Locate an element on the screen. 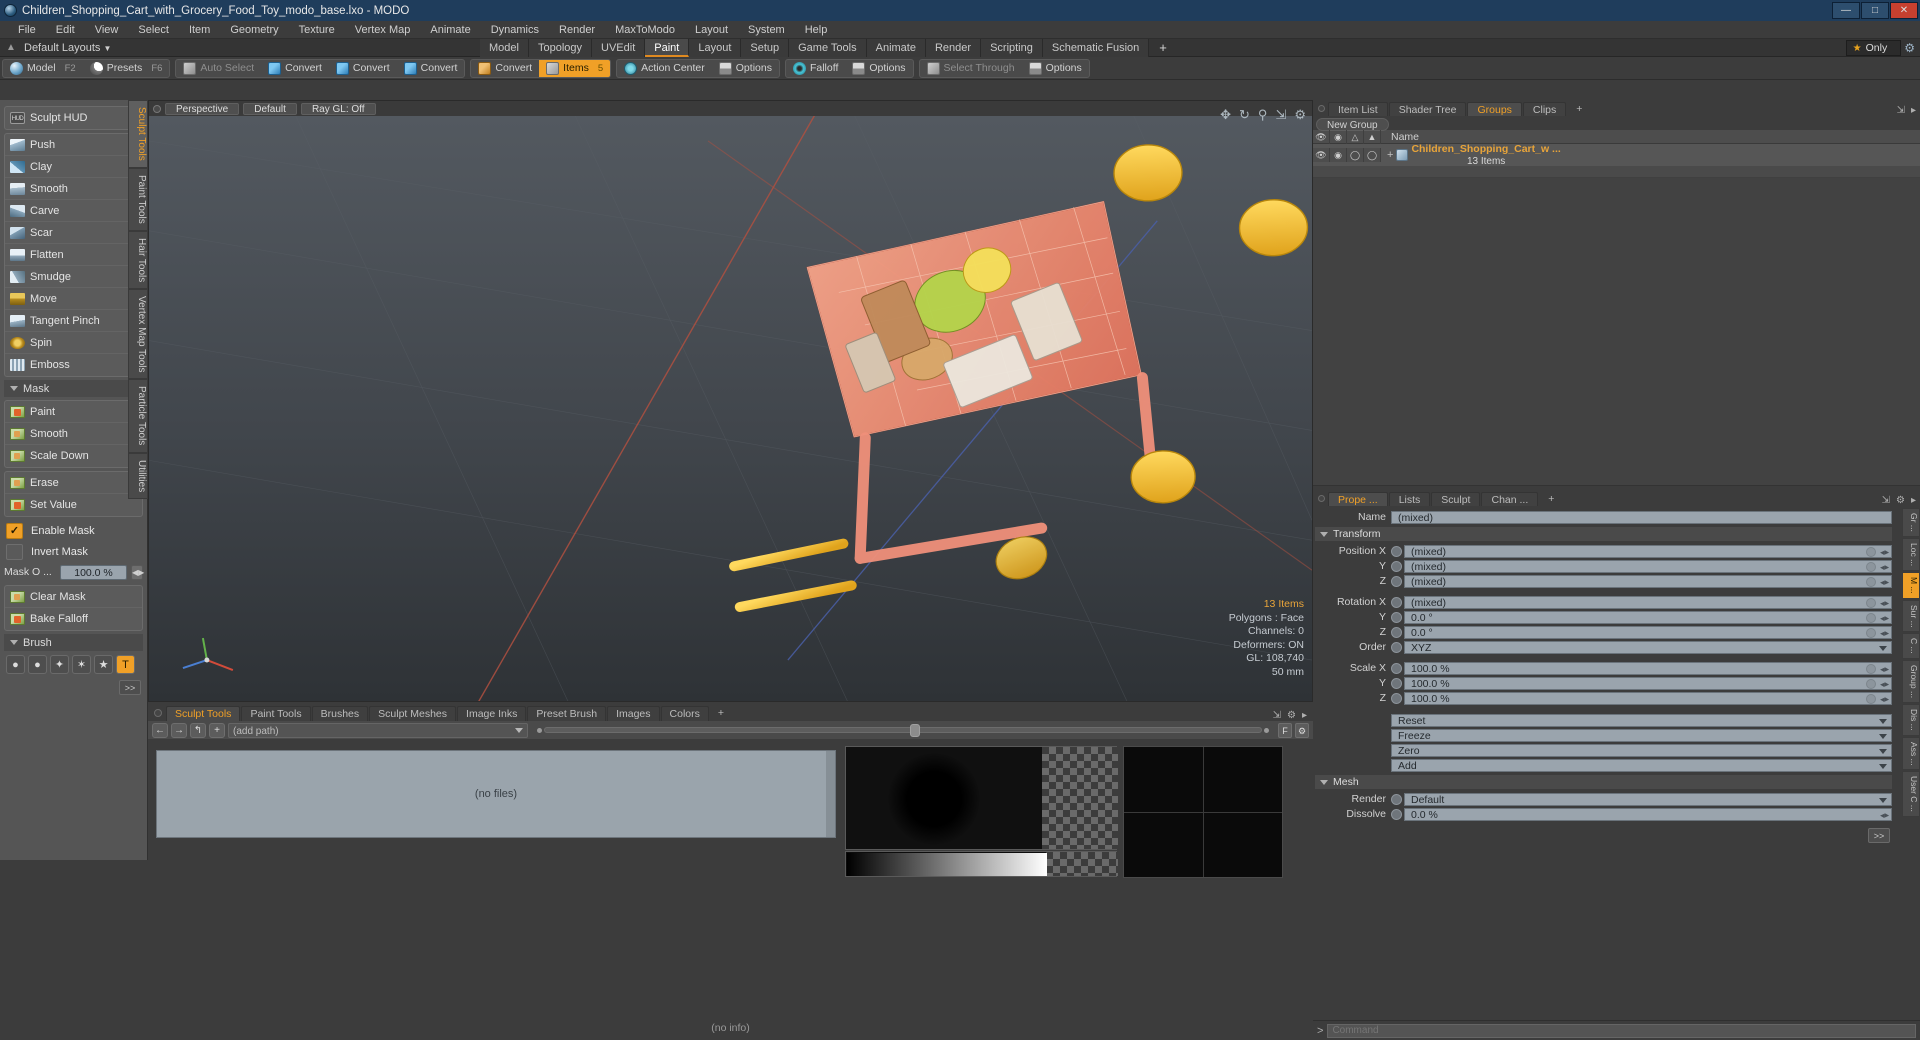 This screenshot has width=1920, height=1040. clear-mask-button: Clear Mask is located at coordinates (73, 597).